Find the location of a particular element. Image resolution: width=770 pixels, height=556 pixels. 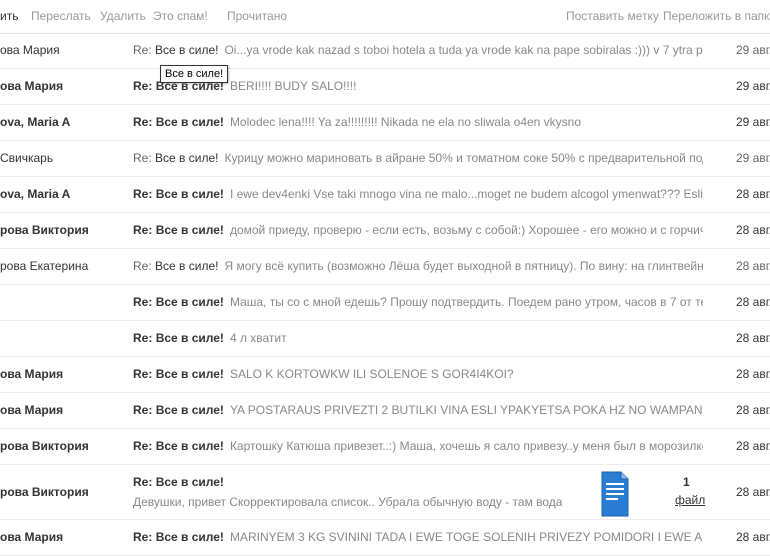

delete-button: Удалить is located at coordinates (123, 16).